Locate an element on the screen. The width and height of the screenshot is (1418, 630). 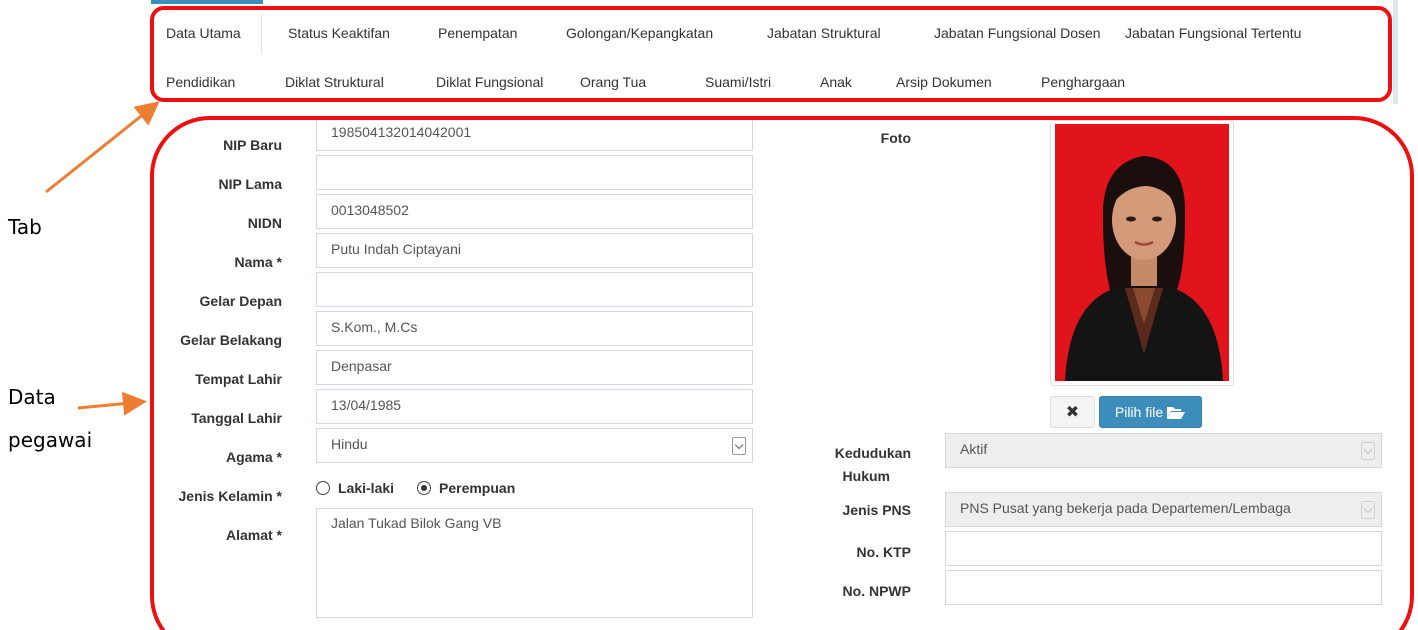
data-pegawai-annotation-line2: pegawai is located at coordinates (50, 440).